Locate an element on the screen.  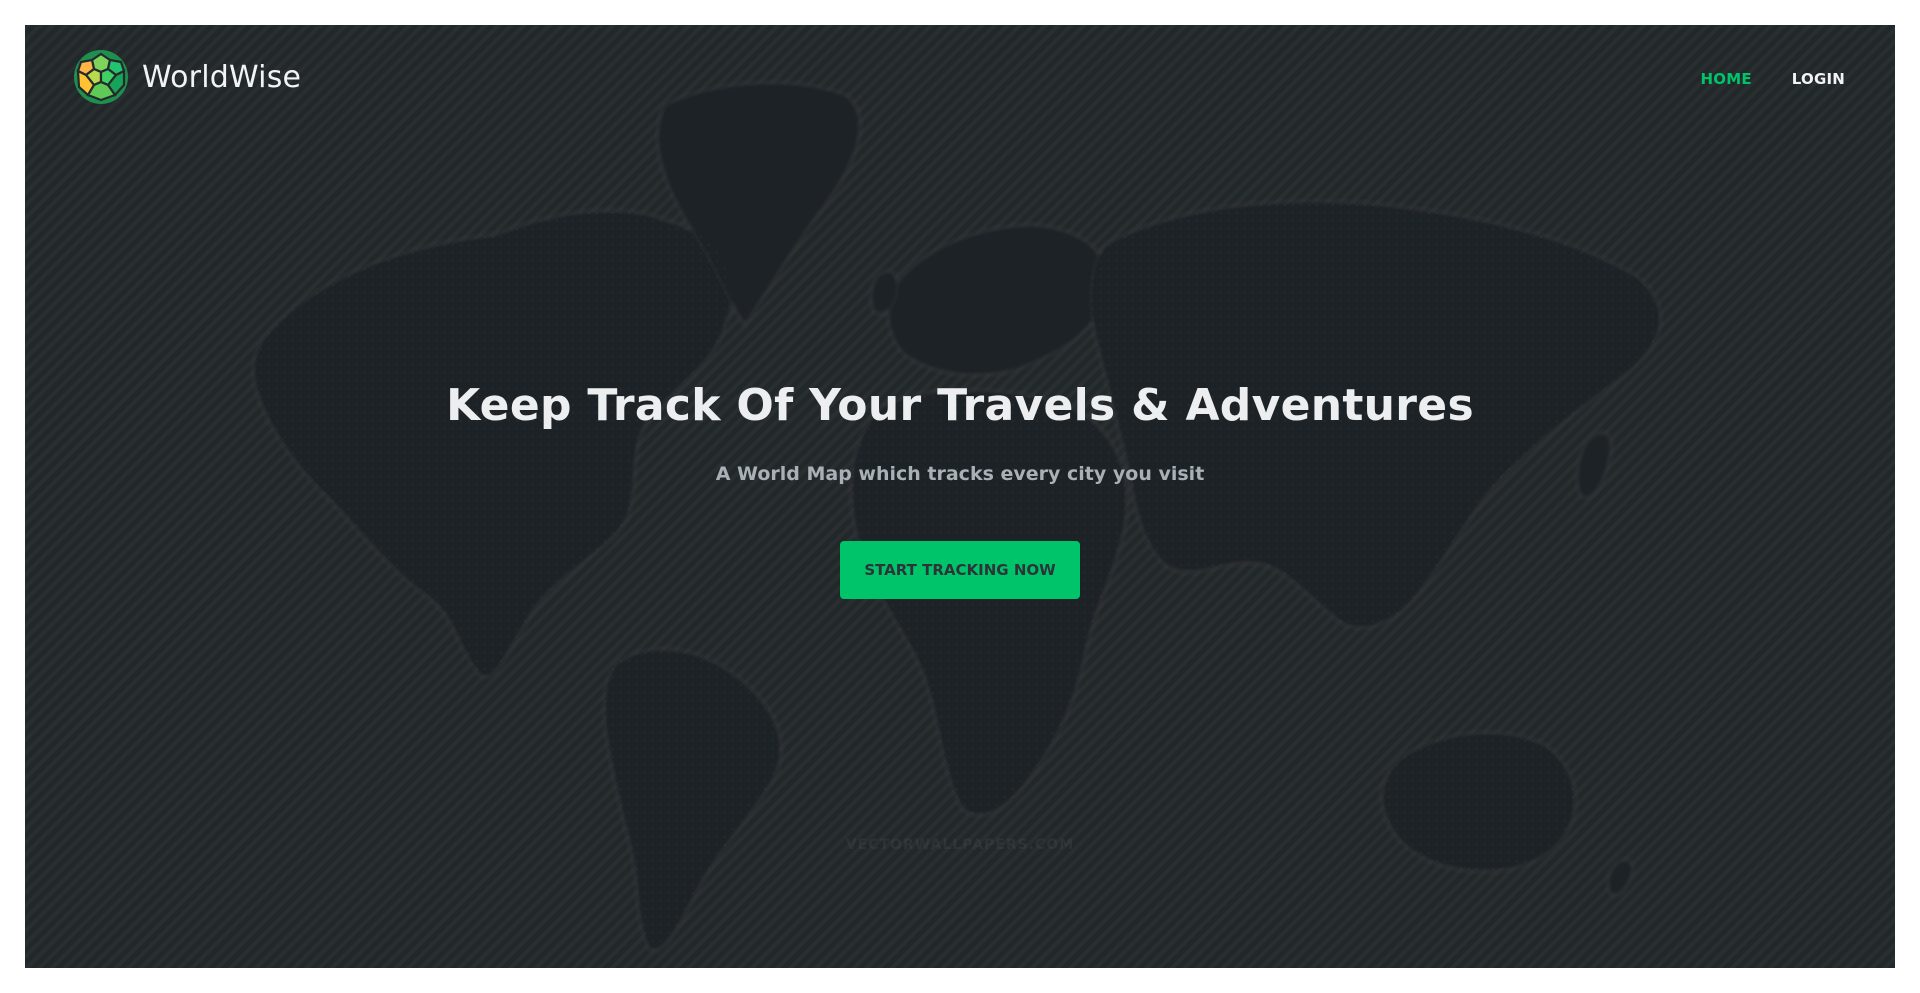
globe-mosaic-icon is located at coordinates (101, 77).